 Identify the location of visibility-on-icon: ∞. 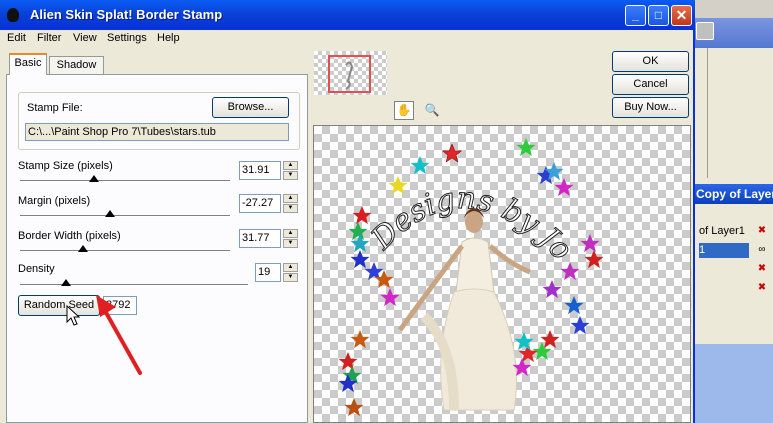
(762, 250).